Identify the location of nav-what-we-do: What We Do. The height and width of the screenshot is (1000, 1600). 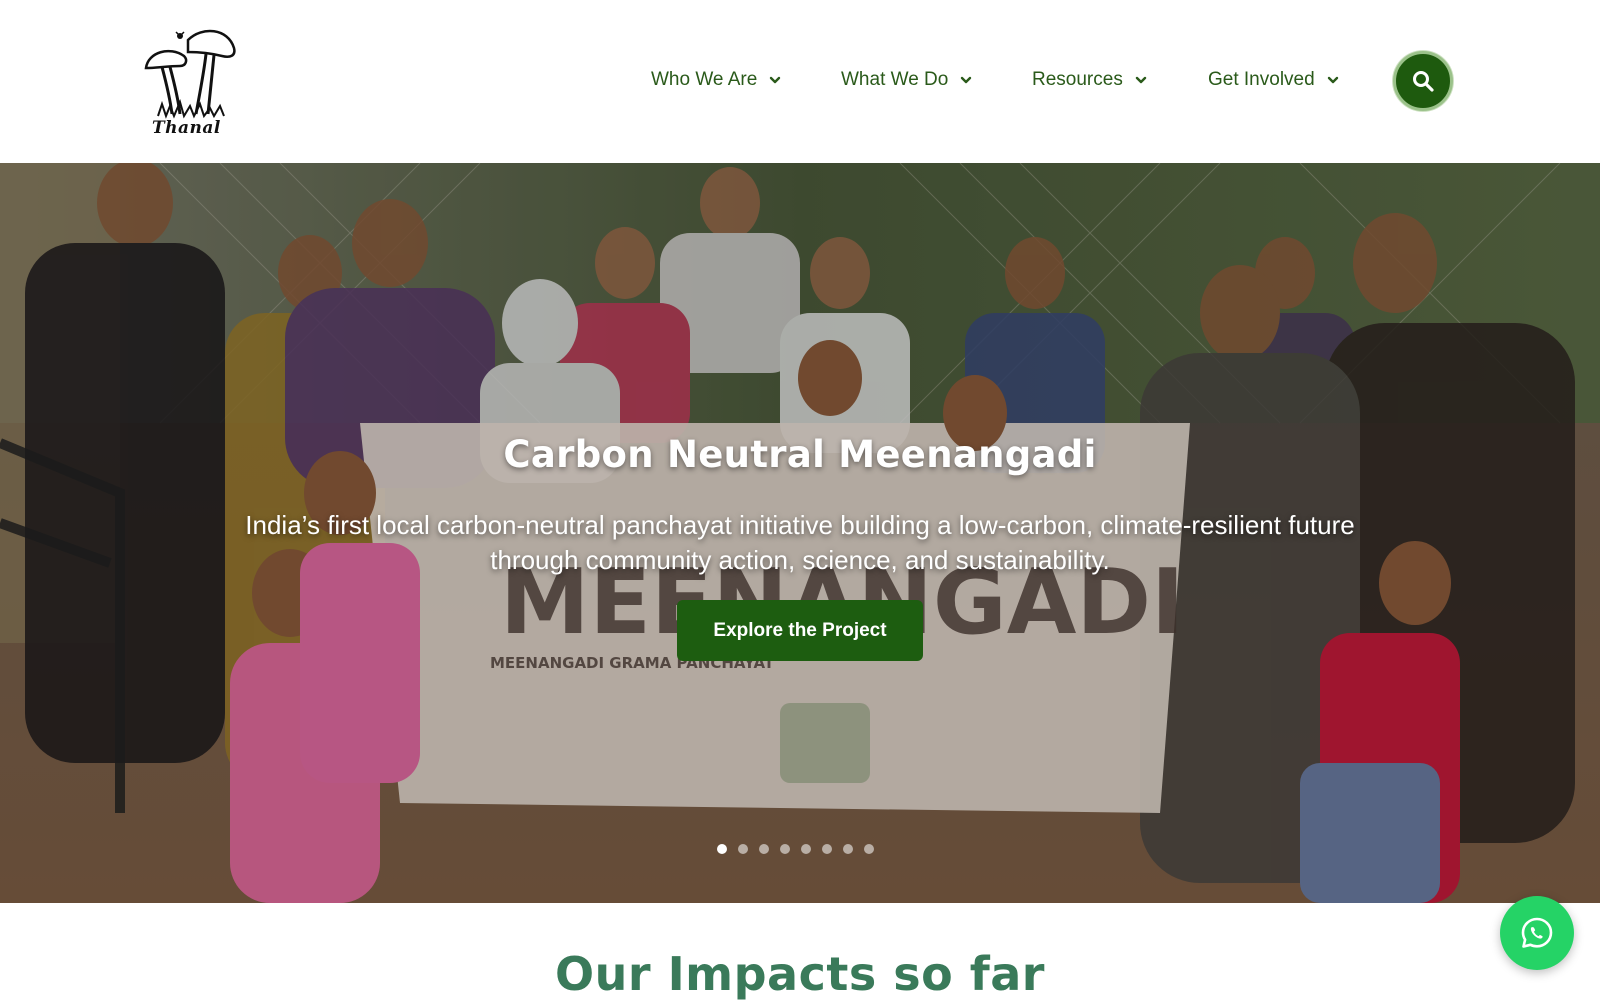
(906, 80).